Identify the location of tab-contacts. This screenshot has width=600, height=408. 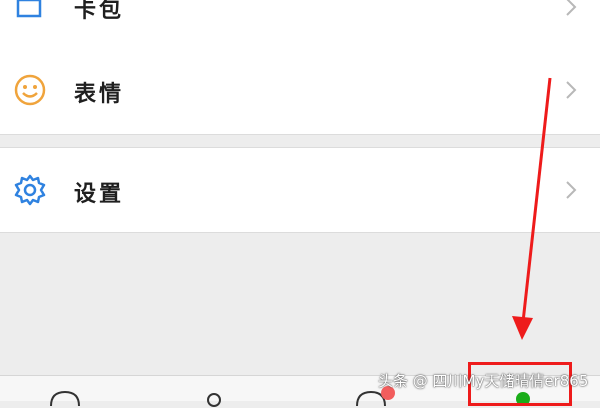
(214, 398).